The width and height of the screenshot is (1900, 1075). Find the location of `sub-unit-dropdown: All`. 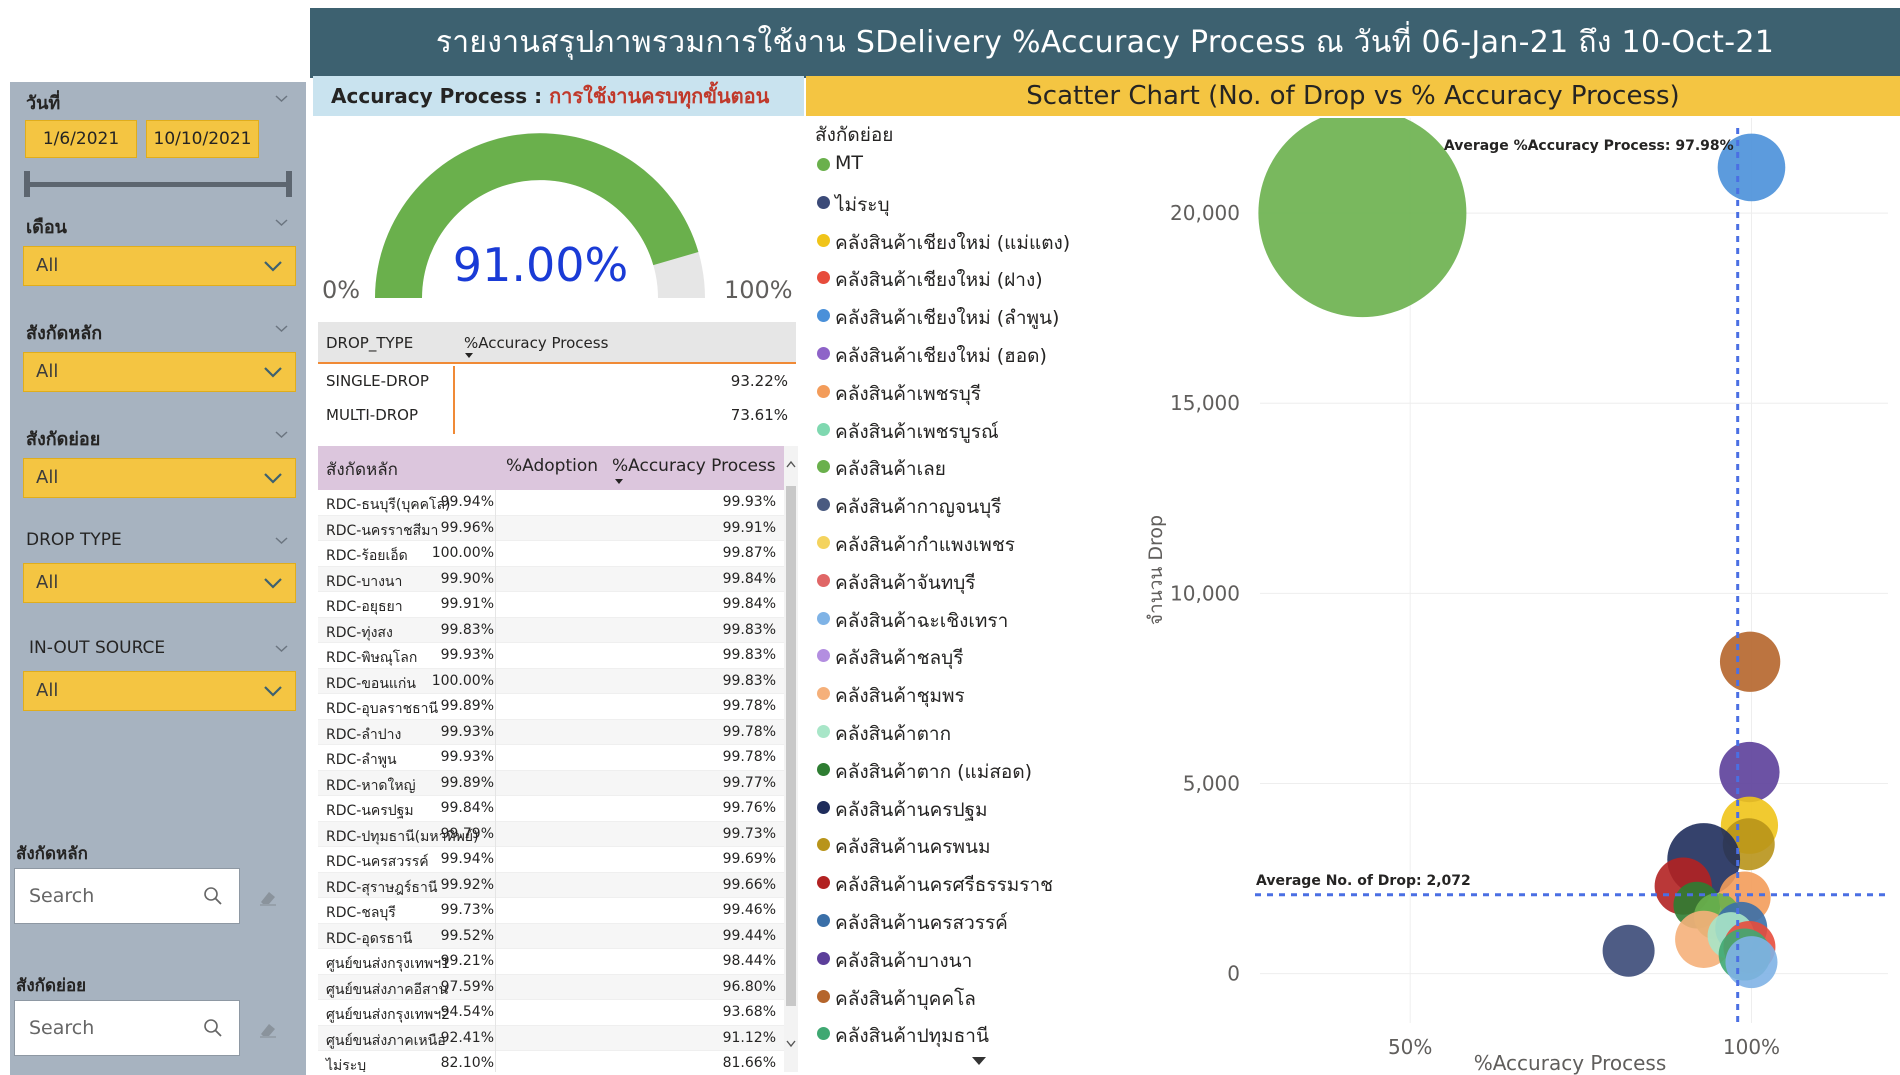

sub-unit-dropdown: All is located at coordinates (159, 478).